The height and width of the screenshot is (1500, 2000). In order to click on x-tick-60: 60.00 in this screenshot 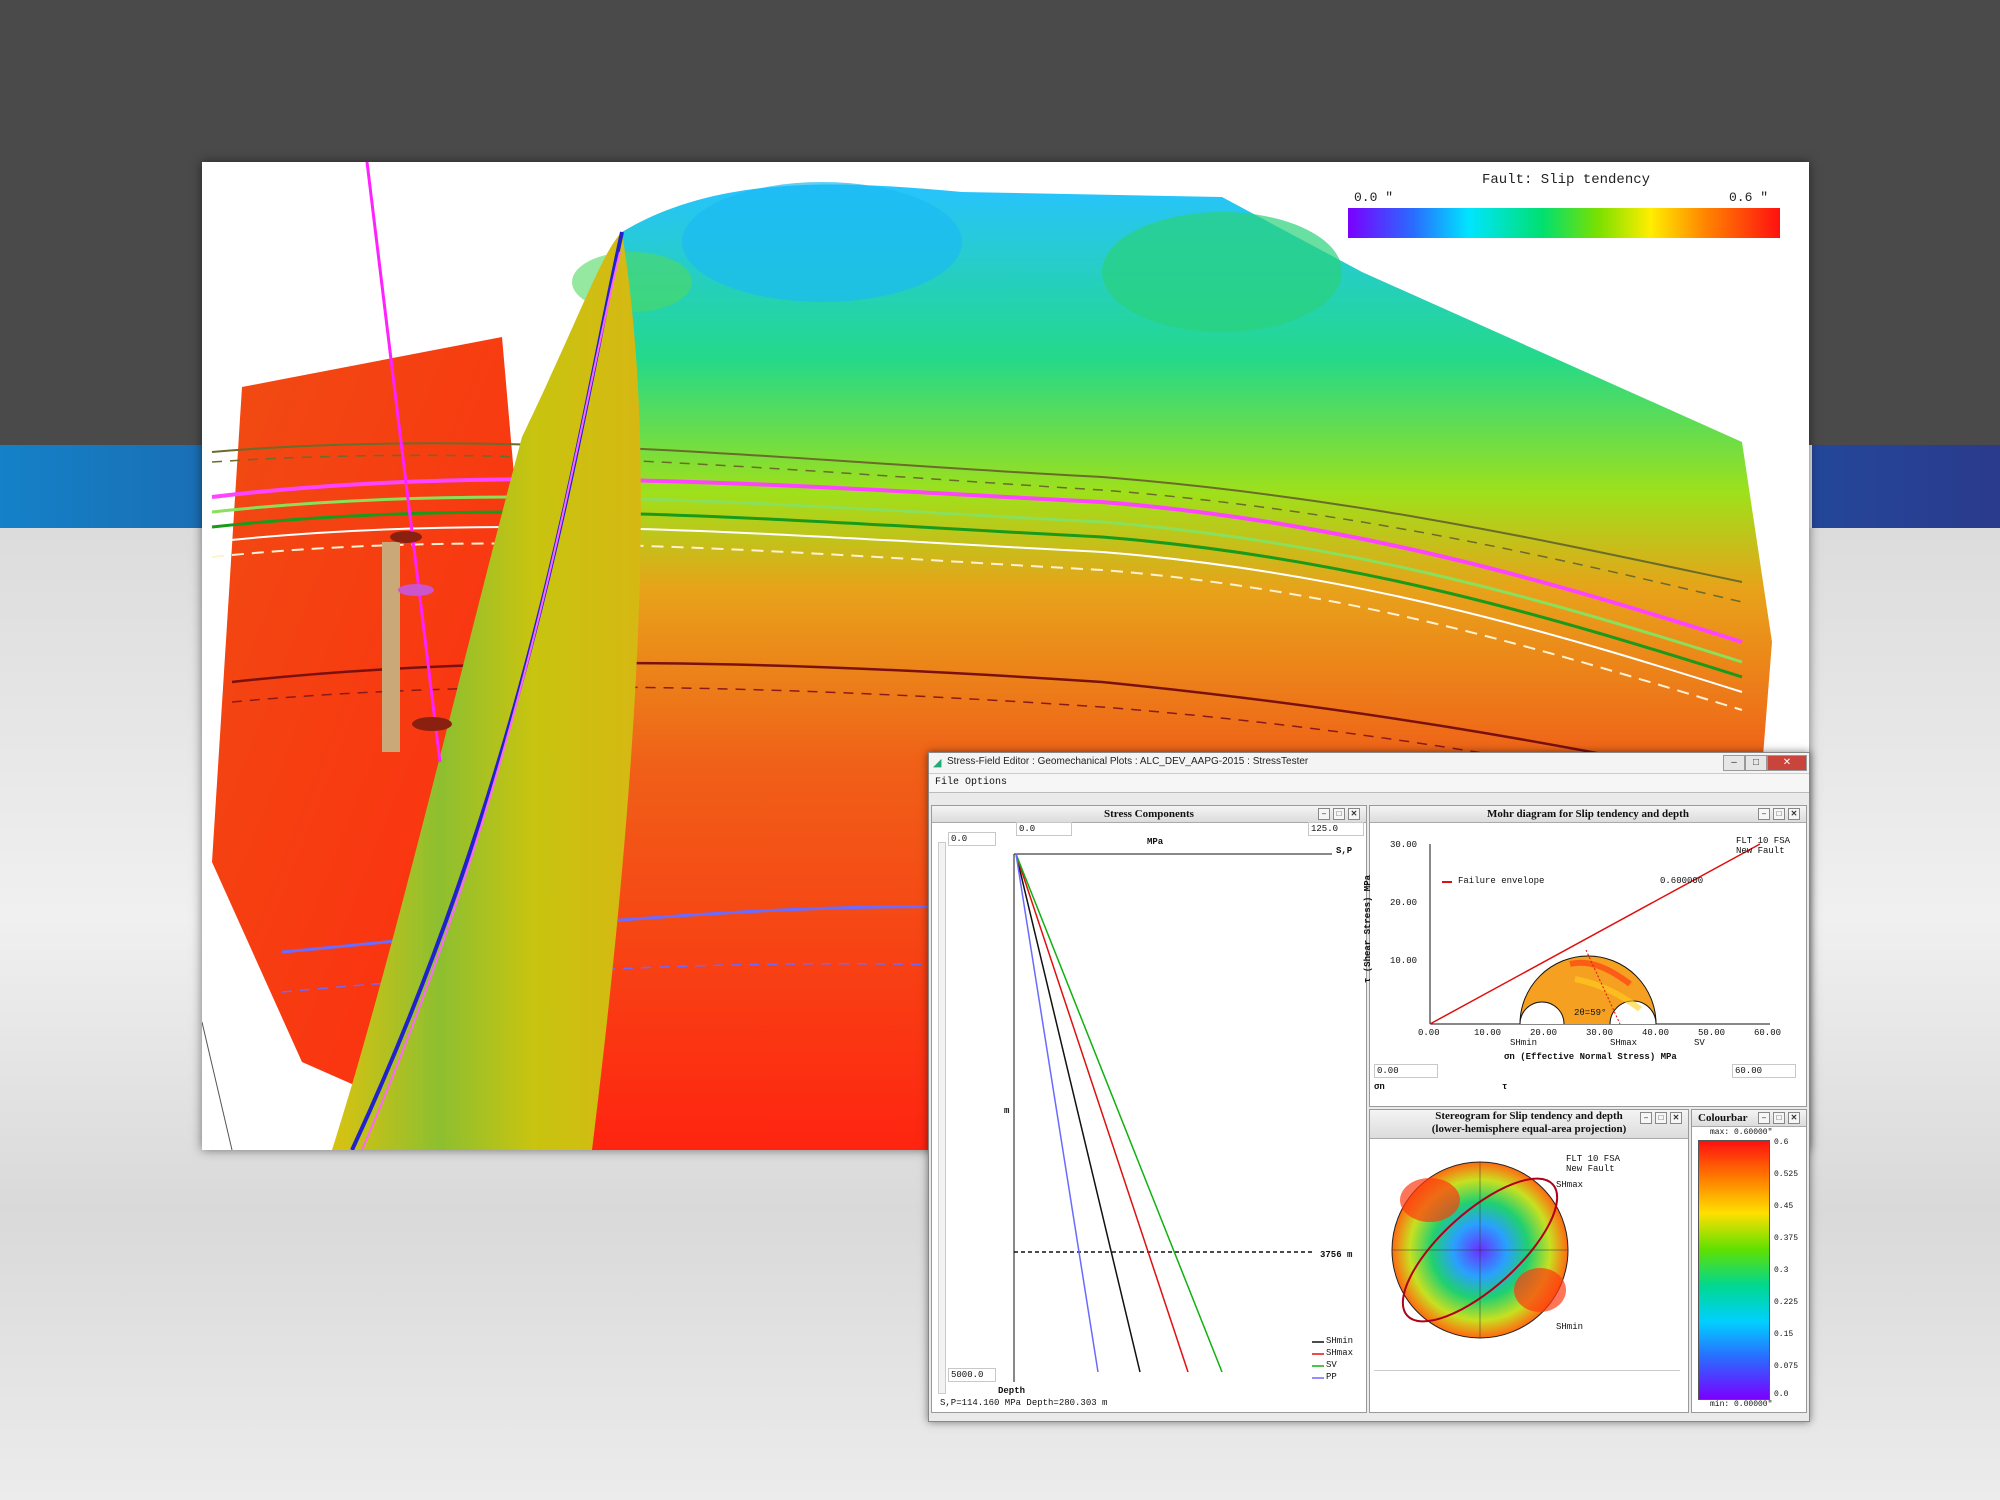, I will do `click(1768, 1033)`.